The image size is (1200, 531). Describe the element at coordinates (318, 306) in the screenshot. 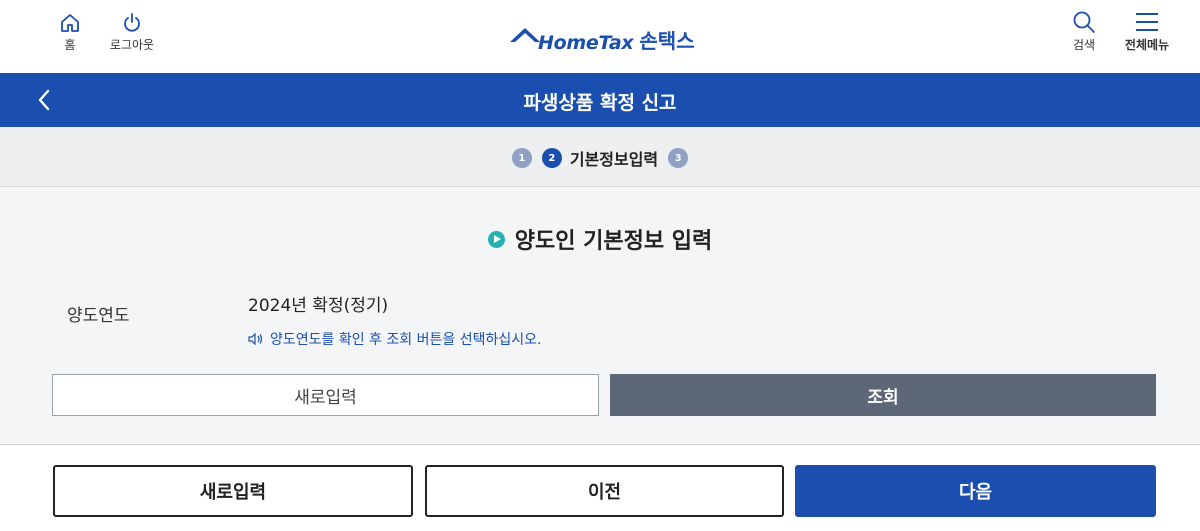

I see `transfer-year-value: 2024년 확정(정기)` at that location.